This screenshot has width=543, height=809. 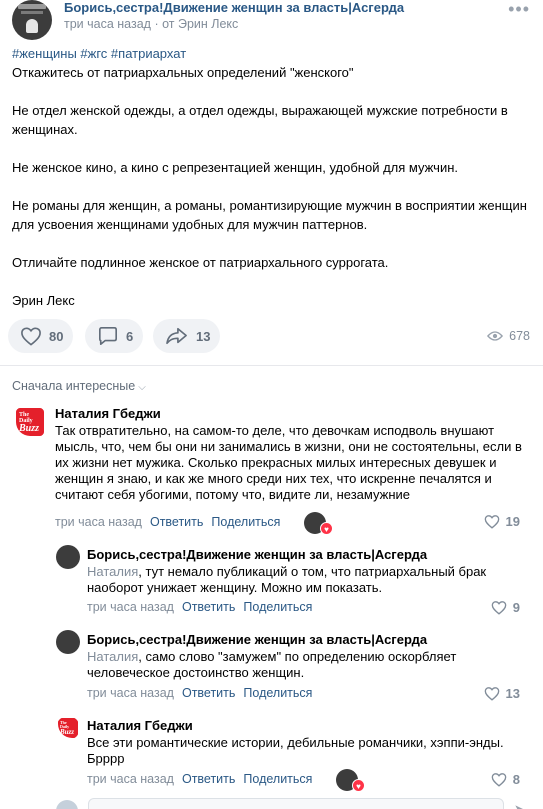 What do you see at coordinates (164, 24) in the screenshot?
I see `post-by-prefix: · от` at bounding box center [164, 24].